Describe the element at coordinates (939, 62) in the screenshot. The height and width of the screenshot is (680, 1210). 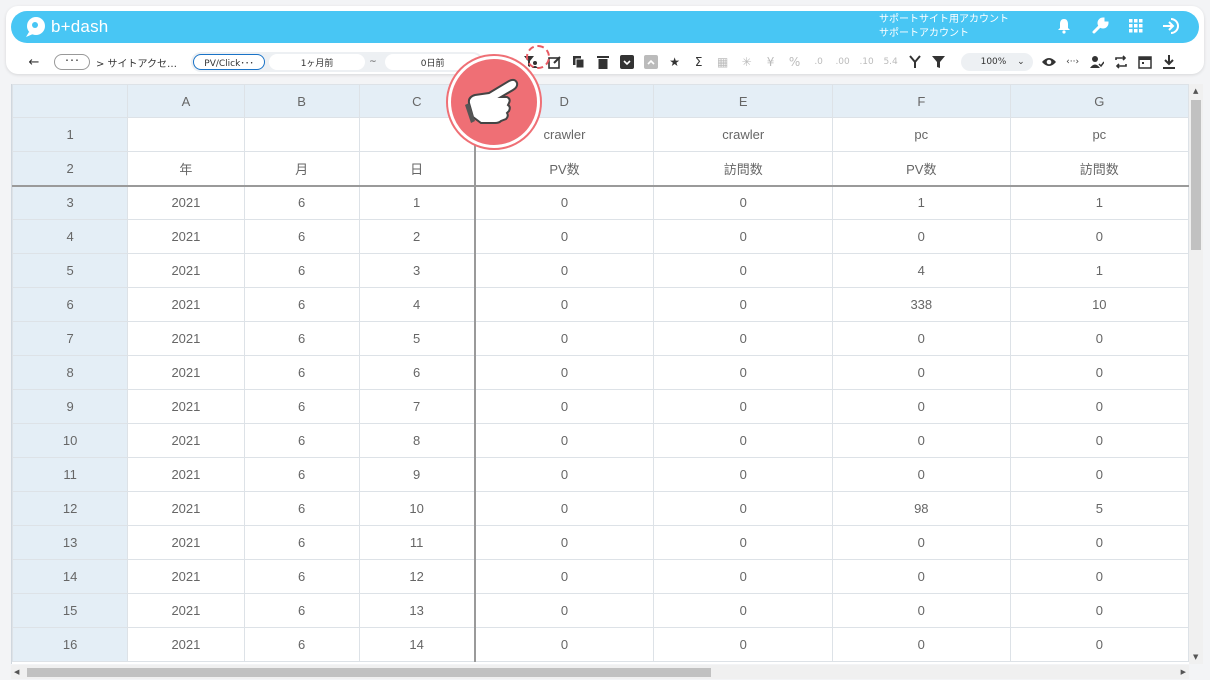
I see `filter-icon` at that location.